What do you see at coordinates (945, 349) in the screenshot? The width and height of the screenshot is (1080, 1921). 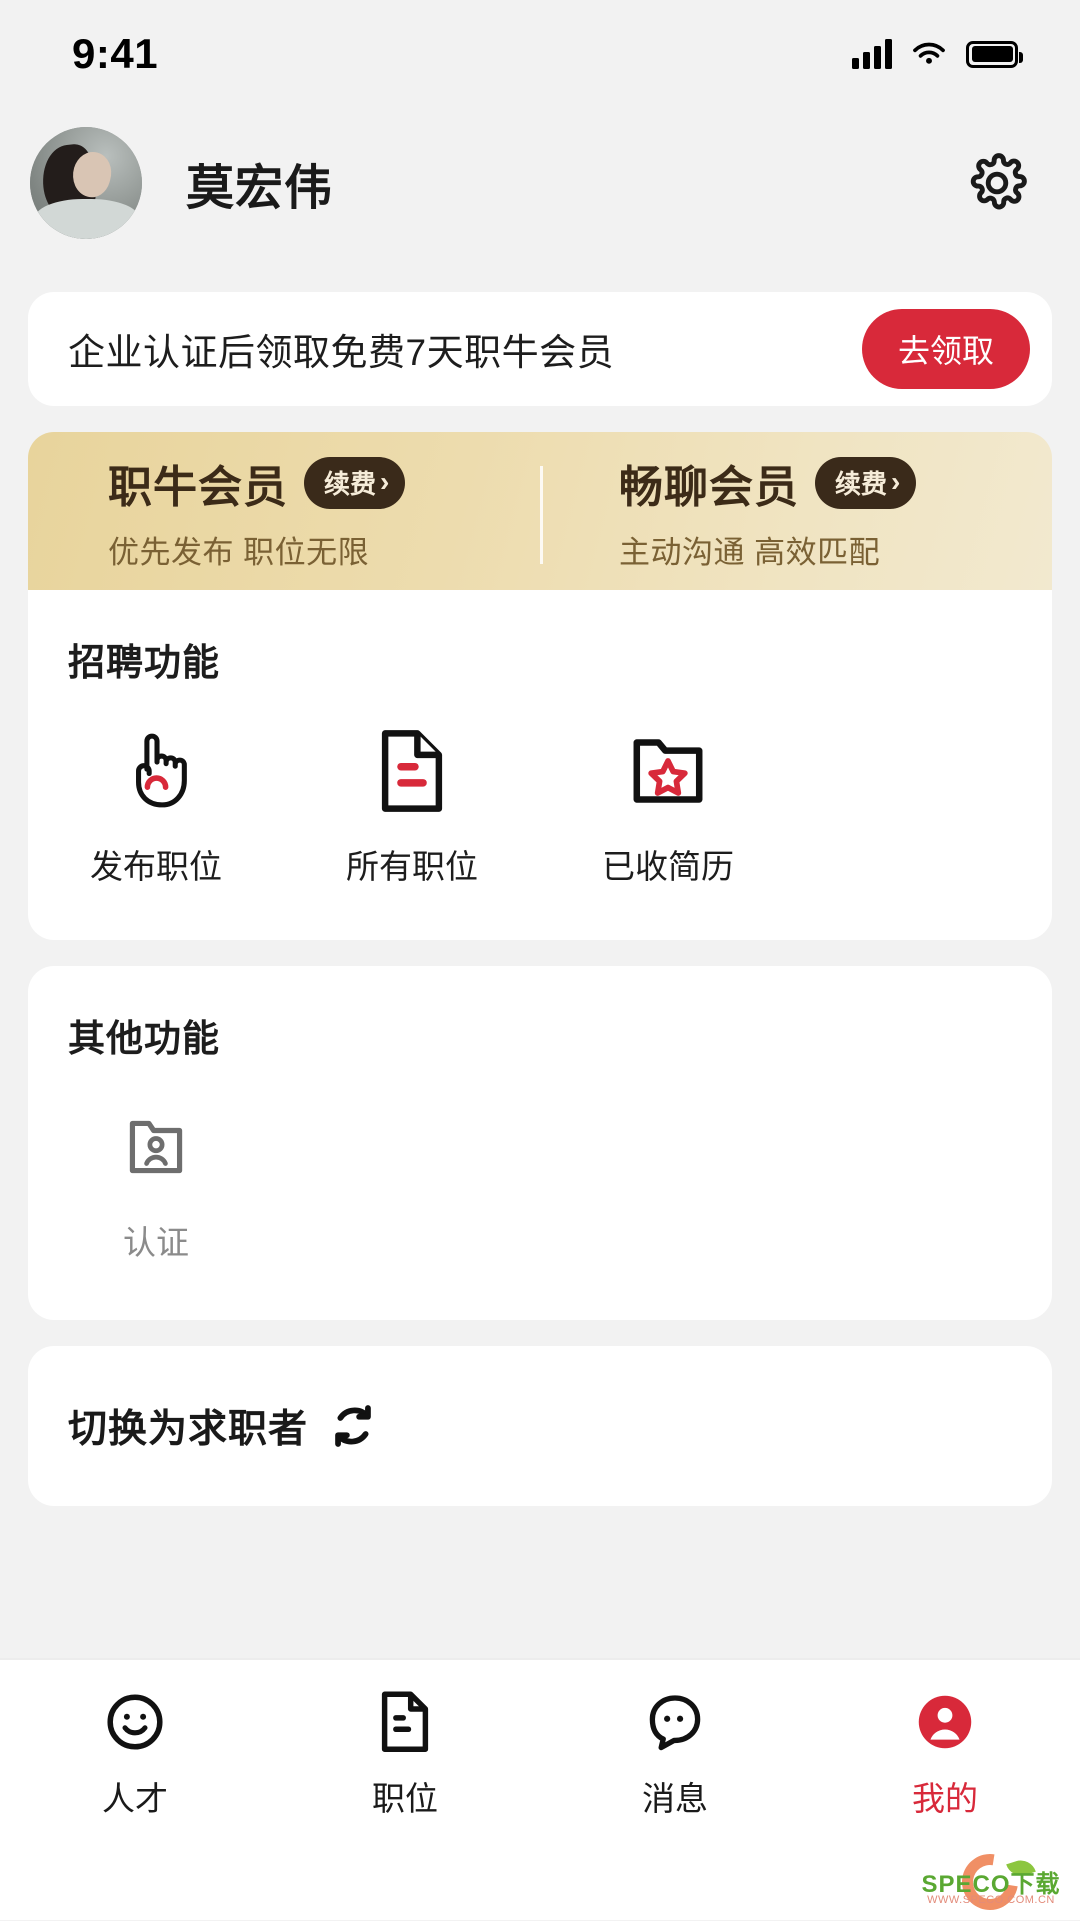 I see `claim-button: 去领取` at bounding box center [945, 349].